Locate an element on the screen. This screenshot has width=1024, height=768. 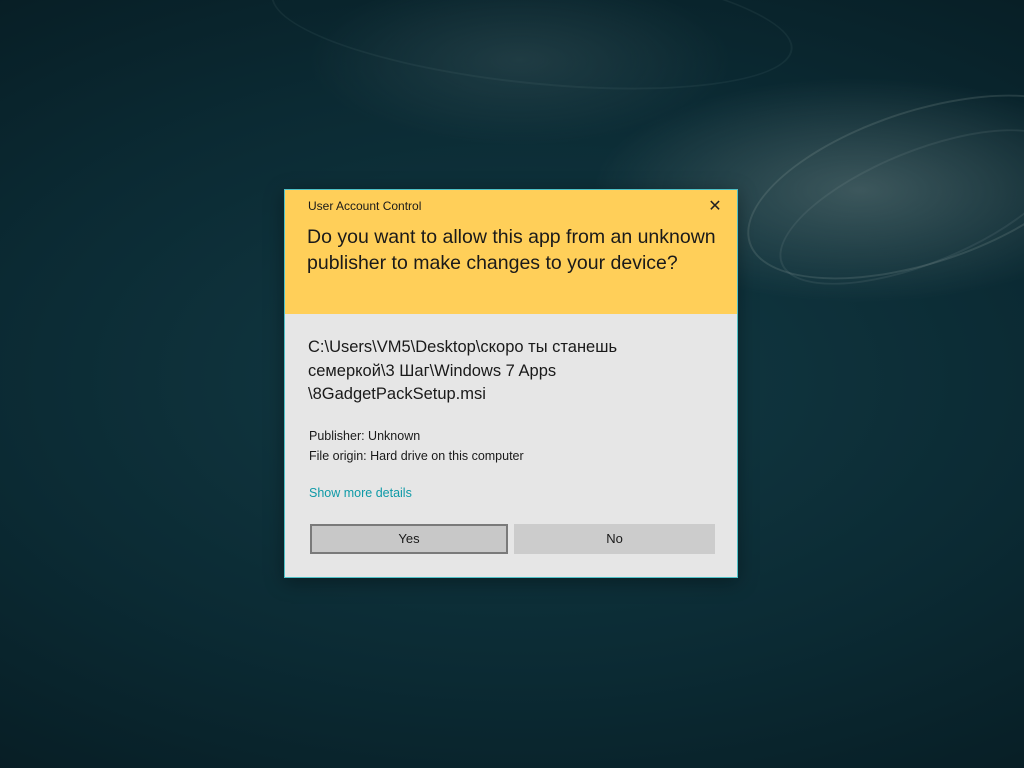
publisher-text: Publisher: Unknown is located at coordinates (365, 436).